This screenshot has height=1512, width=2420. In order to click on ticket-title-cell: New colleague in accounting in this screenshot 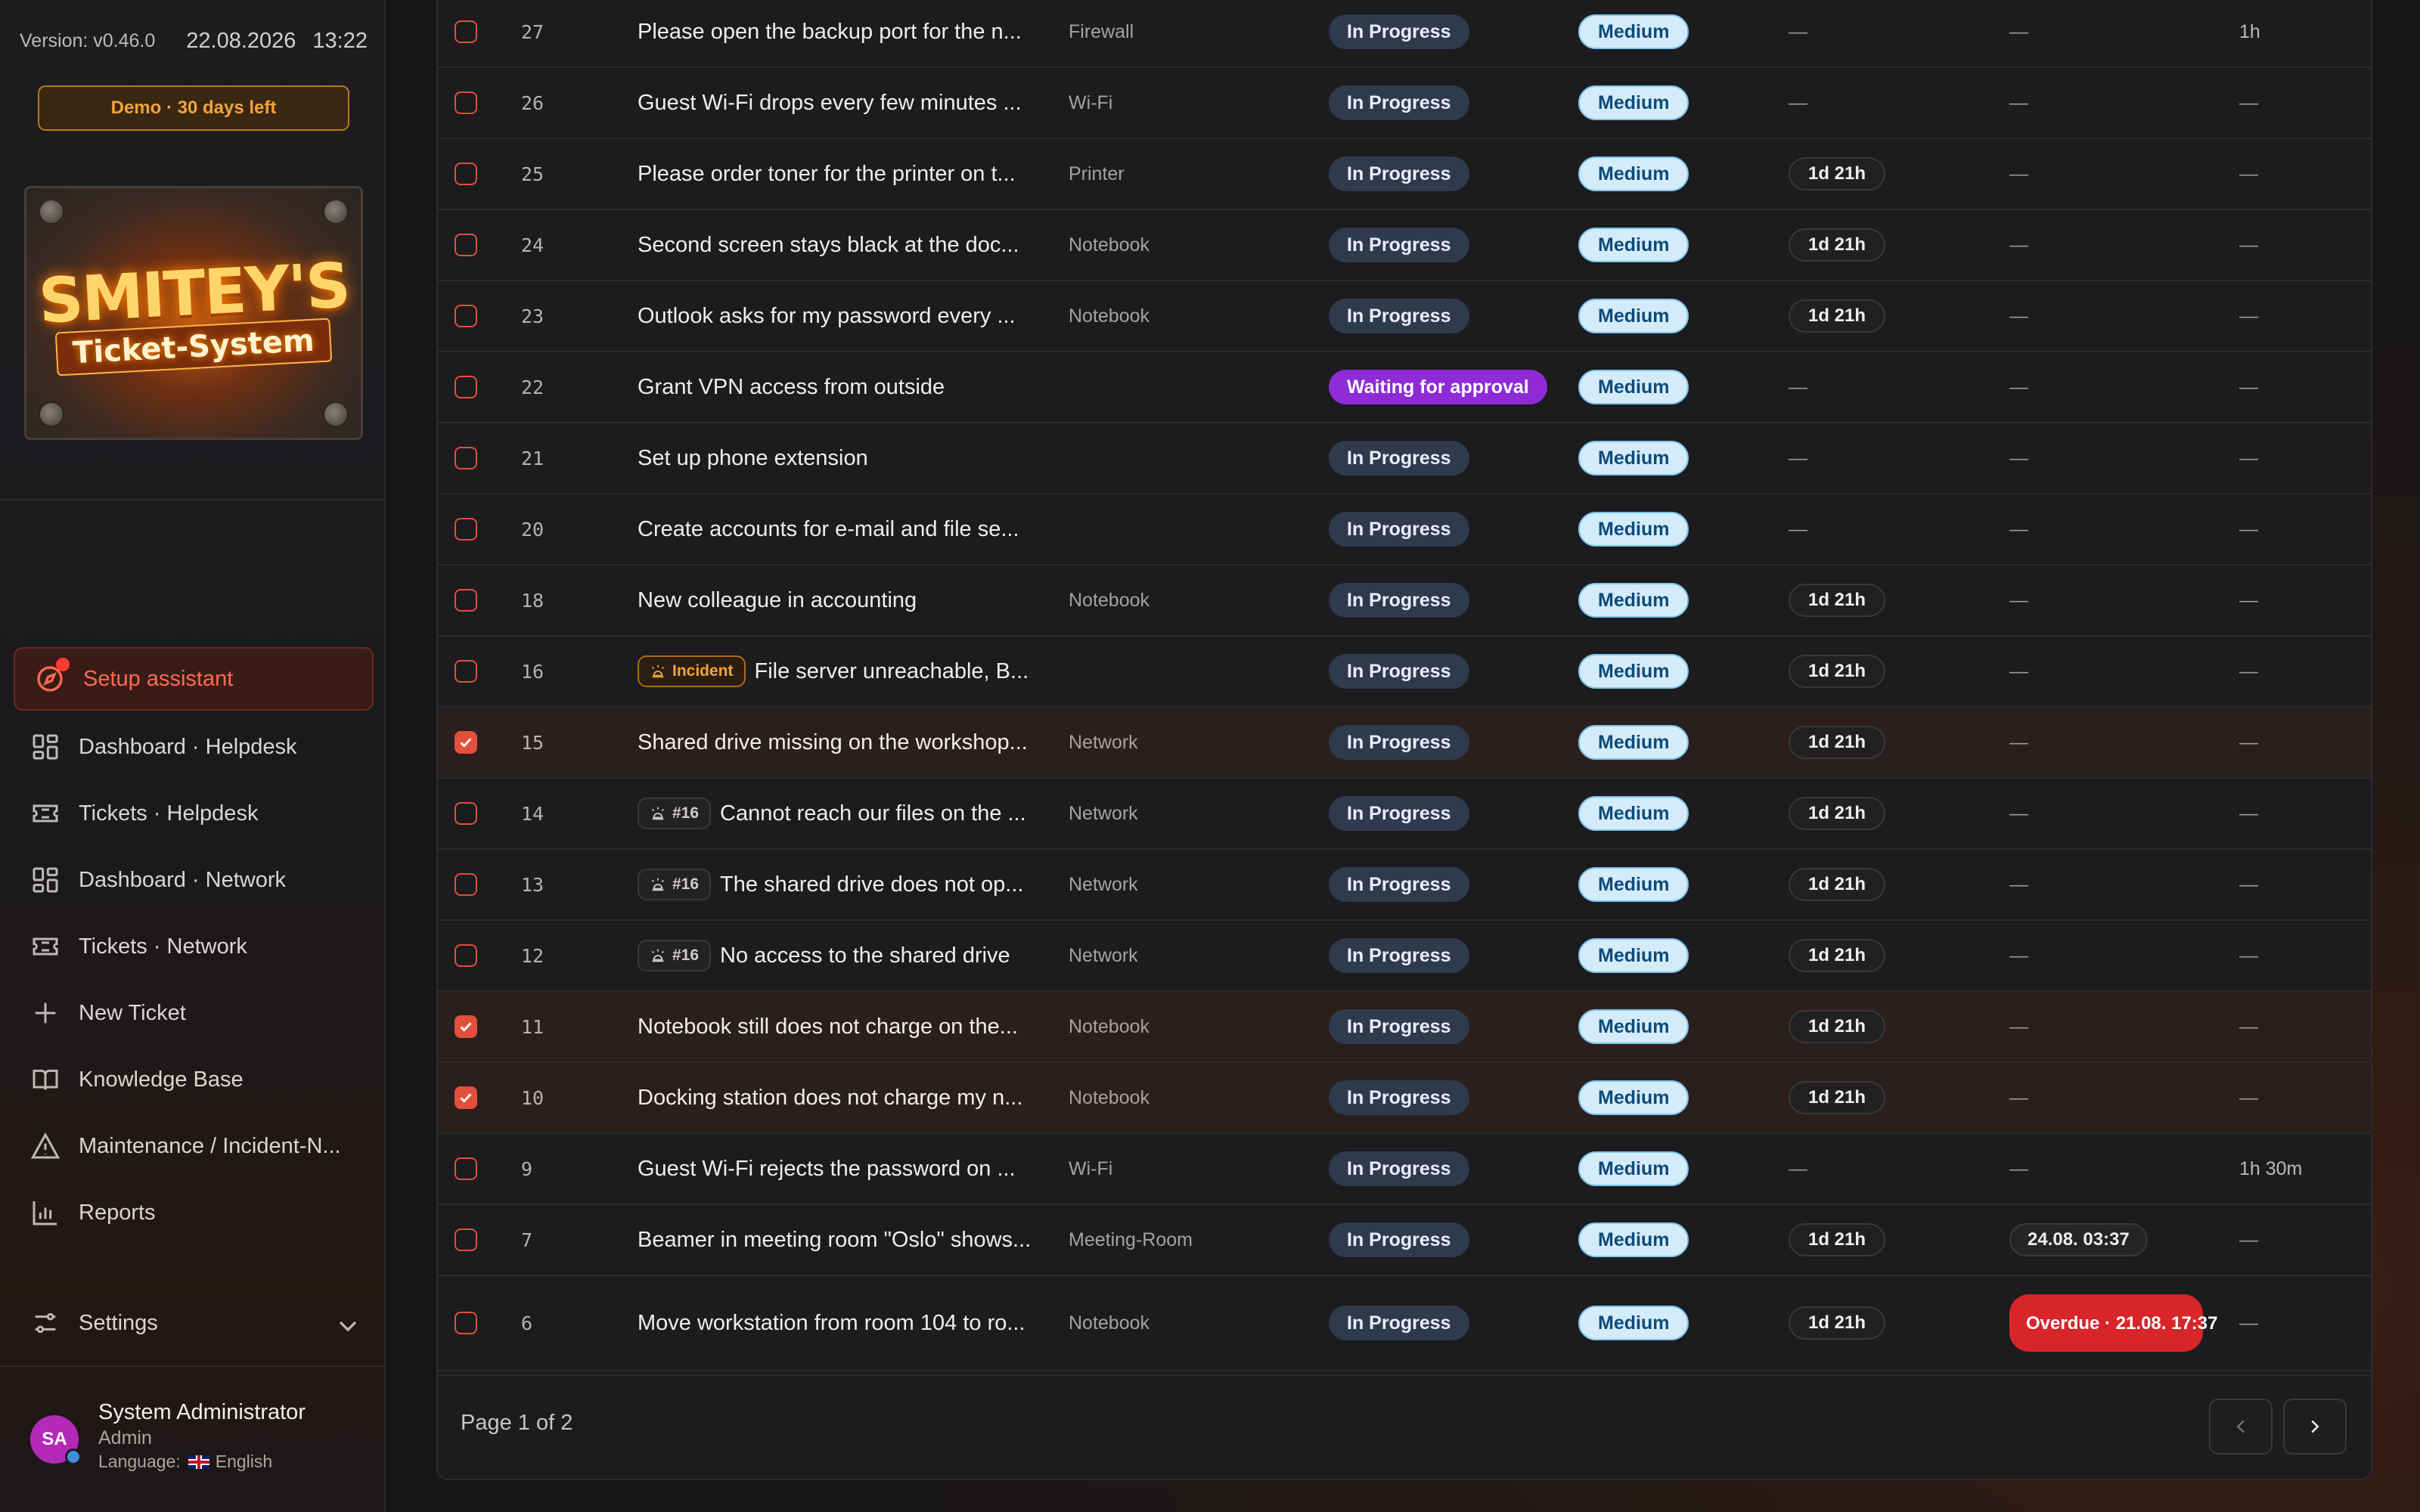, I will do `click(842, 600)`.